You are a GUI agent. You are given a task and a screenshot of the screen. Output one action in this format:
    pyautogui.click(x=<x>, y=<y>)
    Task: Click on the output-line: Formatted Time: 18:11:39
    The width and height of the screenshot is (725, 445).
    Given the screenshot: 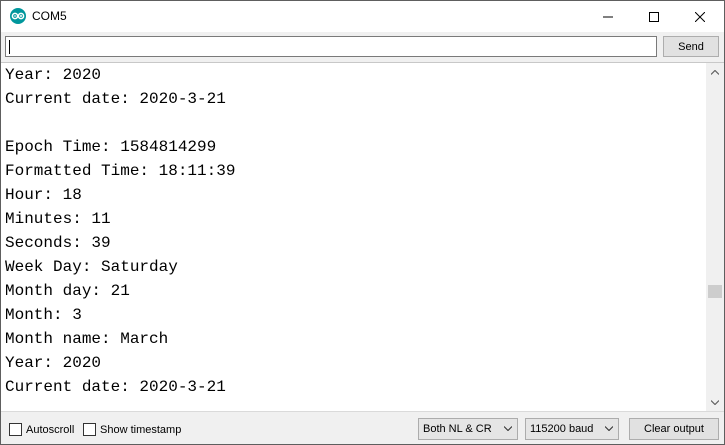 What is the action you would take?
    pyautogui.click(x=120, y=171)
    